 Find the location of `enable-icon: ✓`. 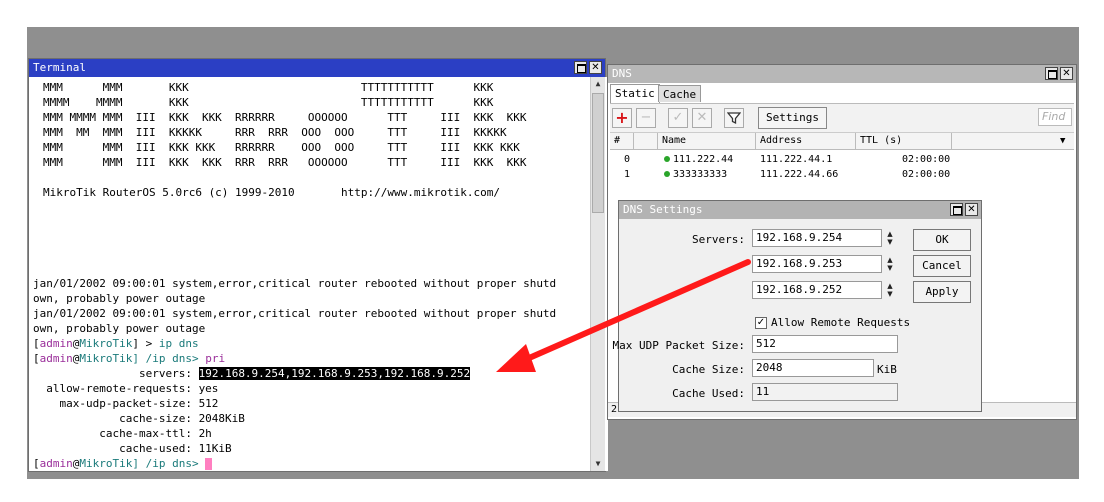

enable-icon: ✓ is located at coordinates (678, 118).